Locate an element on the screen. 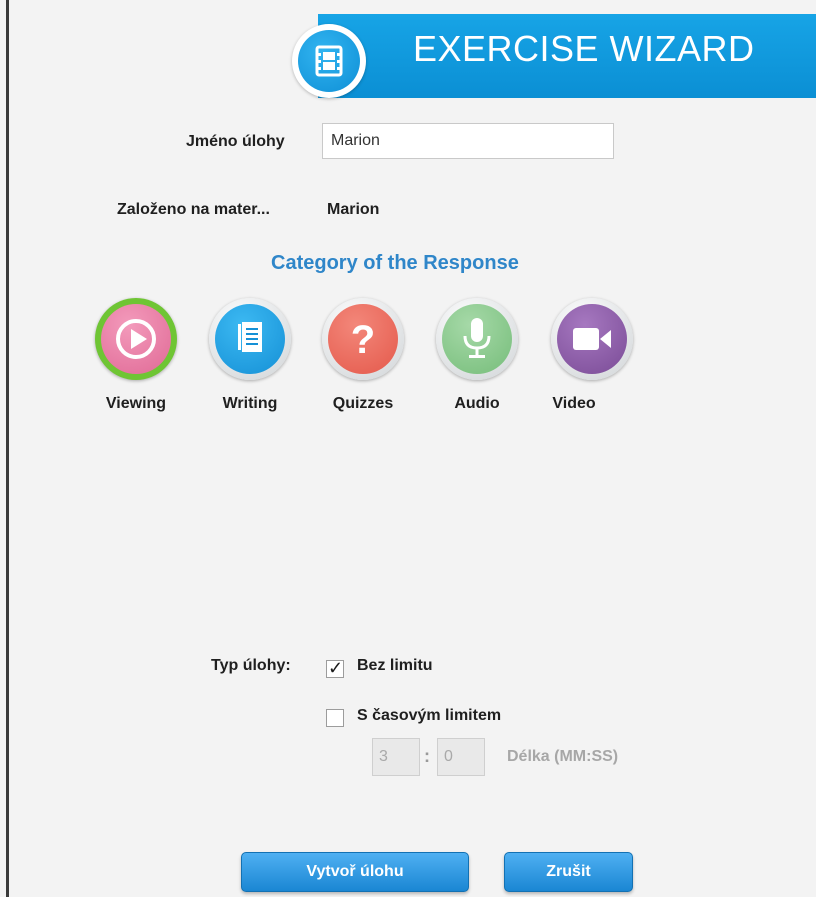 The width and height of the screenshot is (816, 897). time-limit-checkbox is located at coordinates (335, 718).